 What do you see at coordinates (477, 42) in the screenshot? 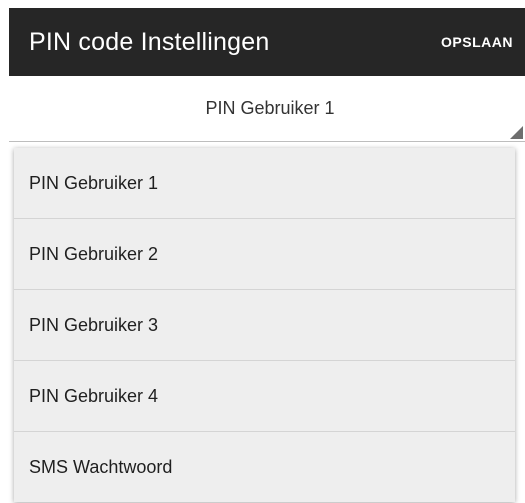
I see `save-button: OPSLAAN` at bounding box center [477, 42].